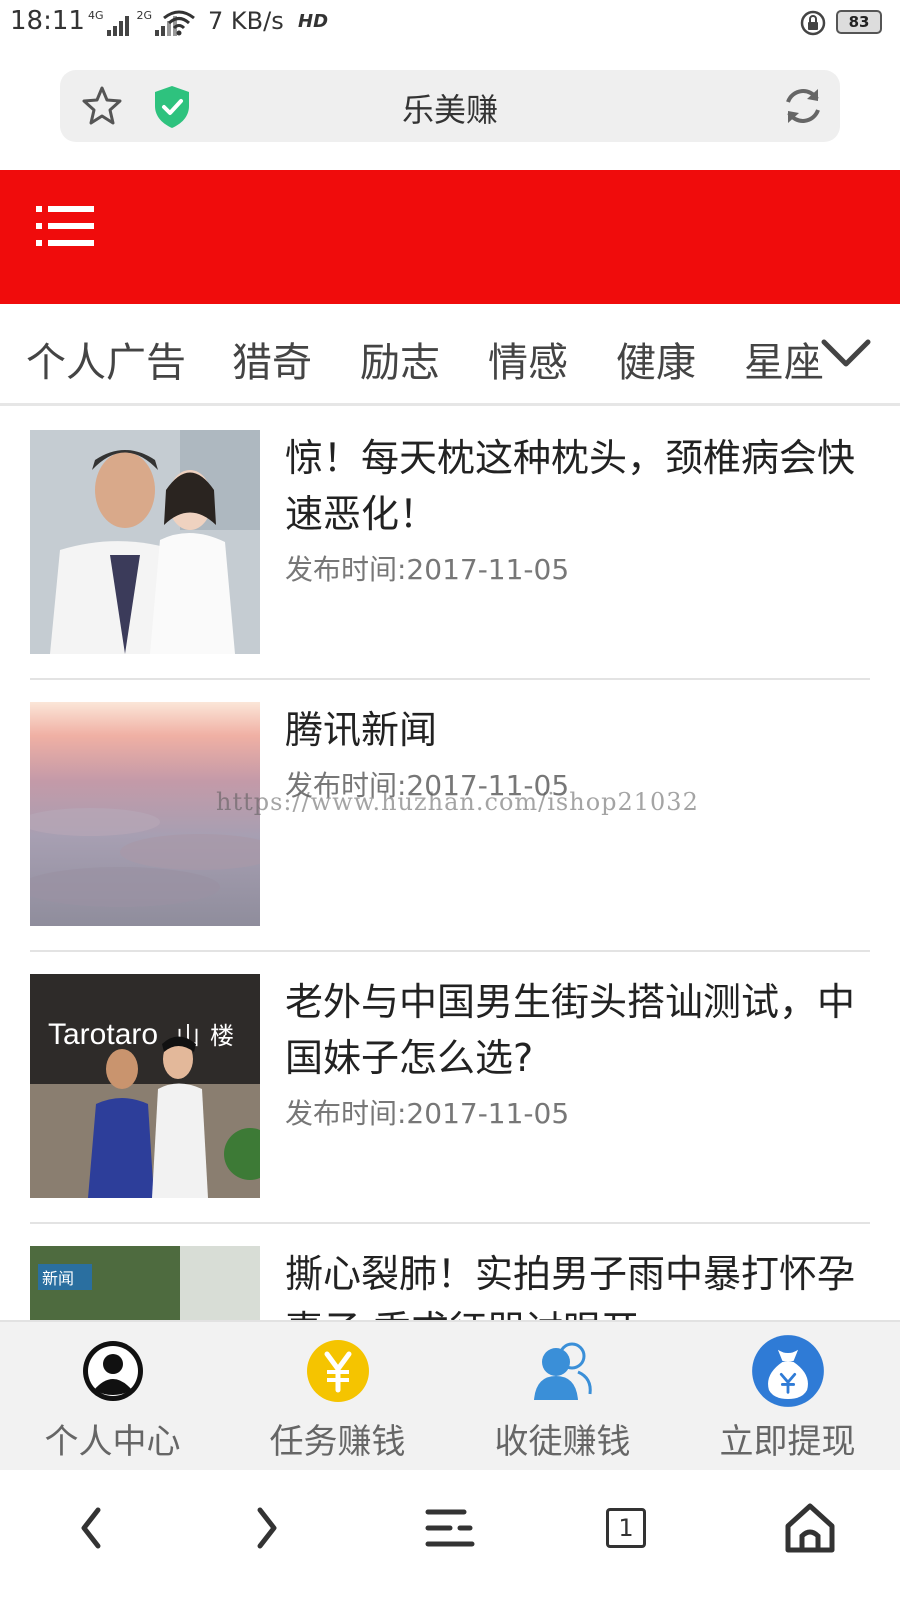  Describe the element at coordinates (145, 1283) in the screenshot. I see `news-thumbnail: 新闻` at that location.